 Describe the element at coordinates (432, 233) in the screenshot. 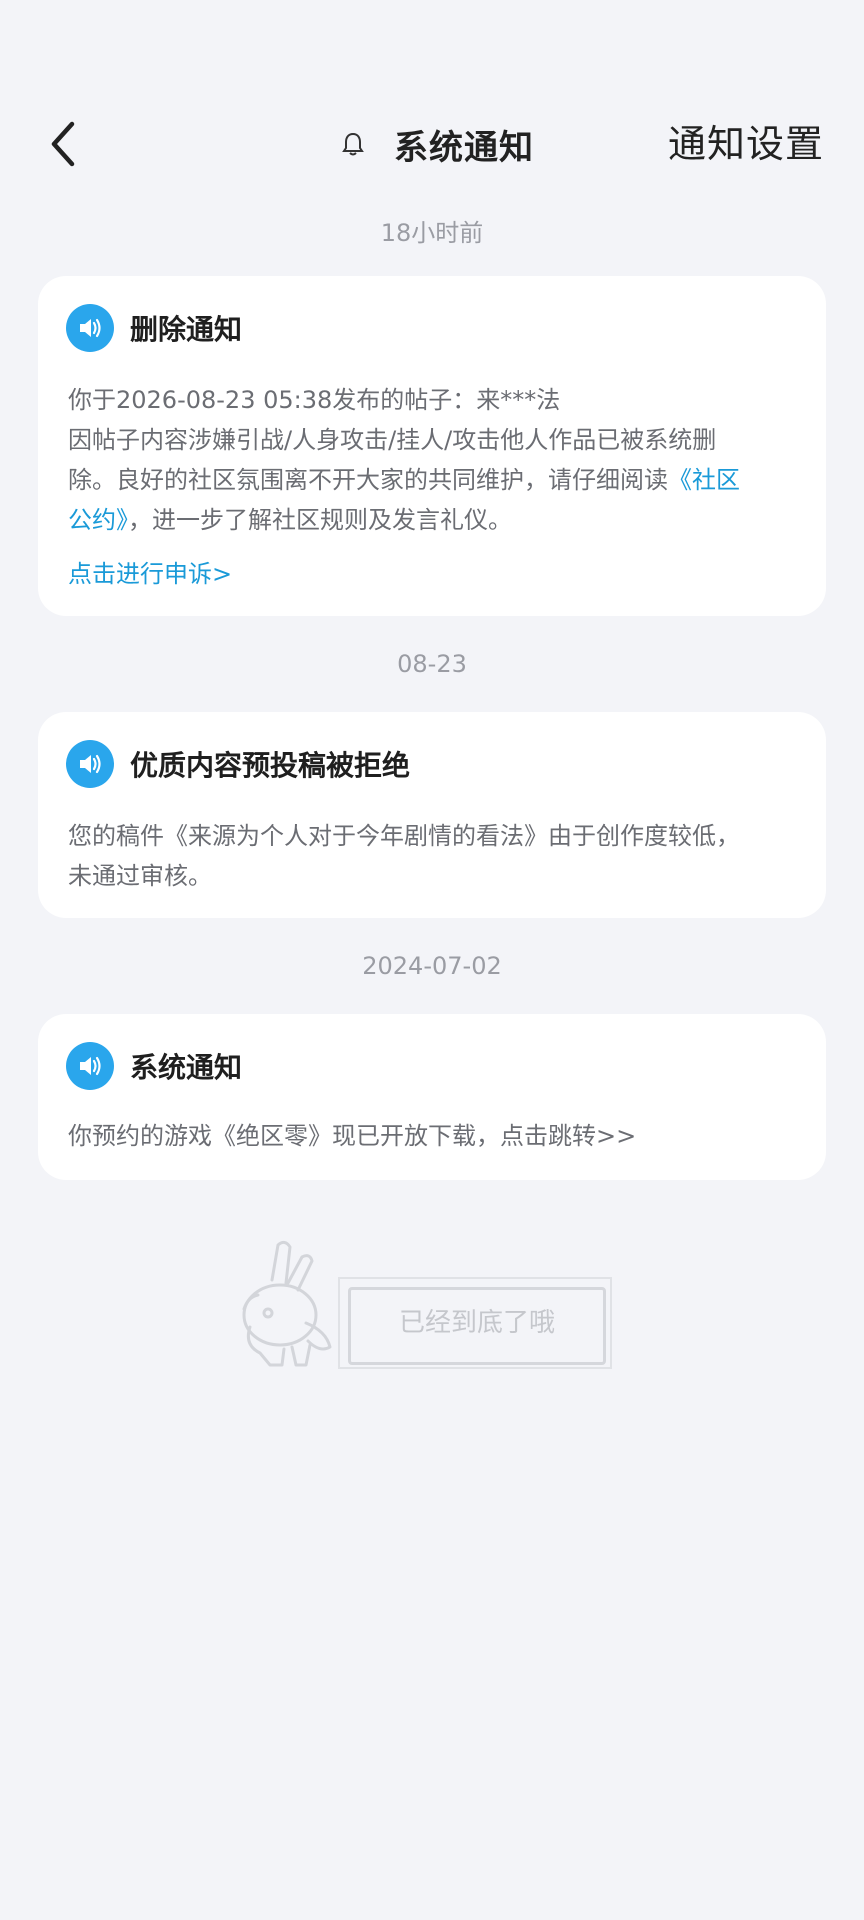

I see `time-label: 18小时前` at that location.